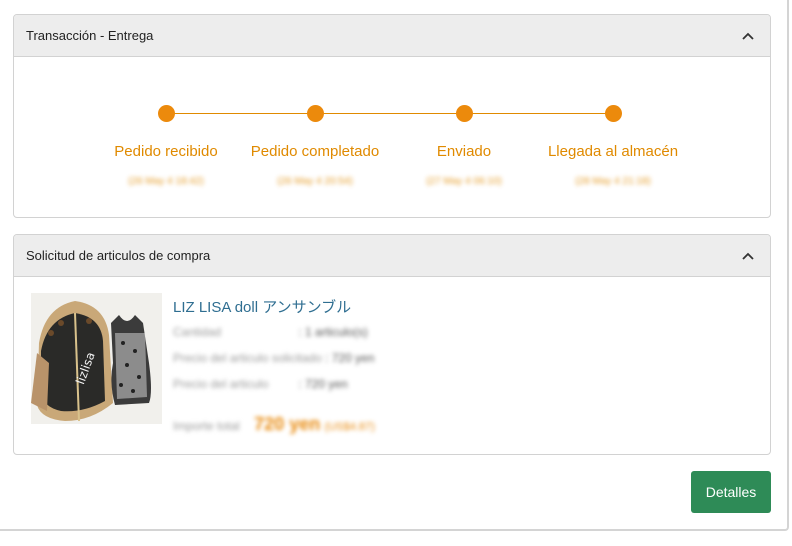 This screenshot has width=792, height=546. Describe the element at coordinates (315, 181) in the screenshot. I see `timeline-step-date: (26 May 4 20:54)` at that location.